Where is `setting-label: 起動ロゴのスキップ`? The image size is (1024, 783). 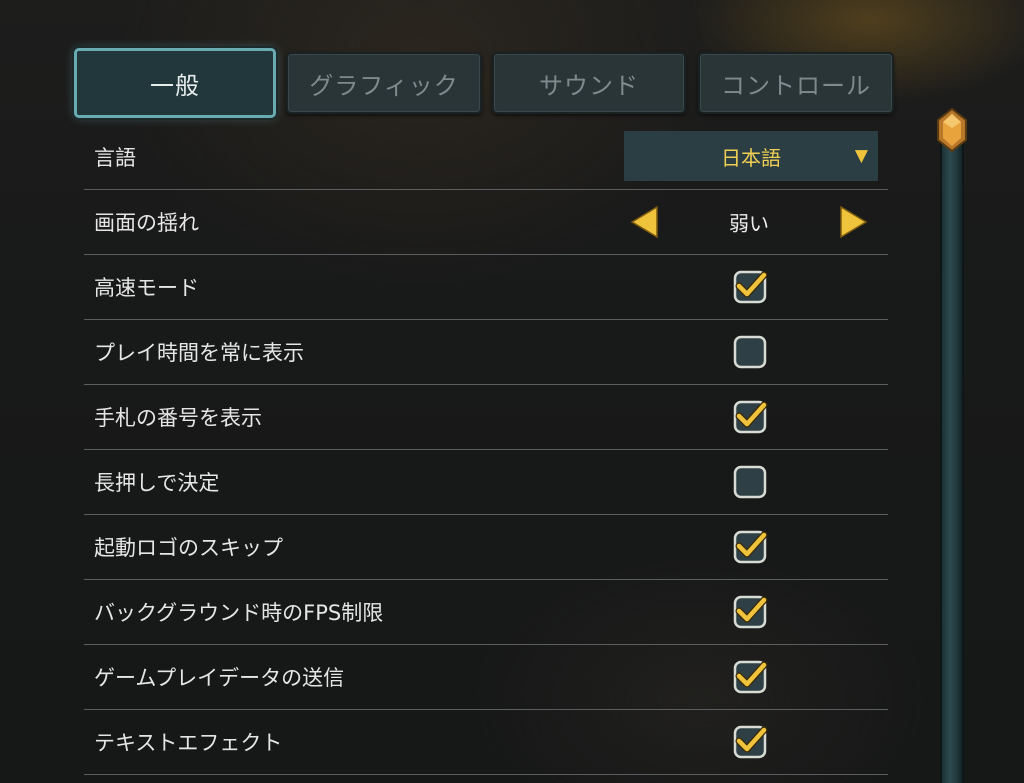 setting-label: 起動ロゴのスキップ is located at coordinates (188, 548).